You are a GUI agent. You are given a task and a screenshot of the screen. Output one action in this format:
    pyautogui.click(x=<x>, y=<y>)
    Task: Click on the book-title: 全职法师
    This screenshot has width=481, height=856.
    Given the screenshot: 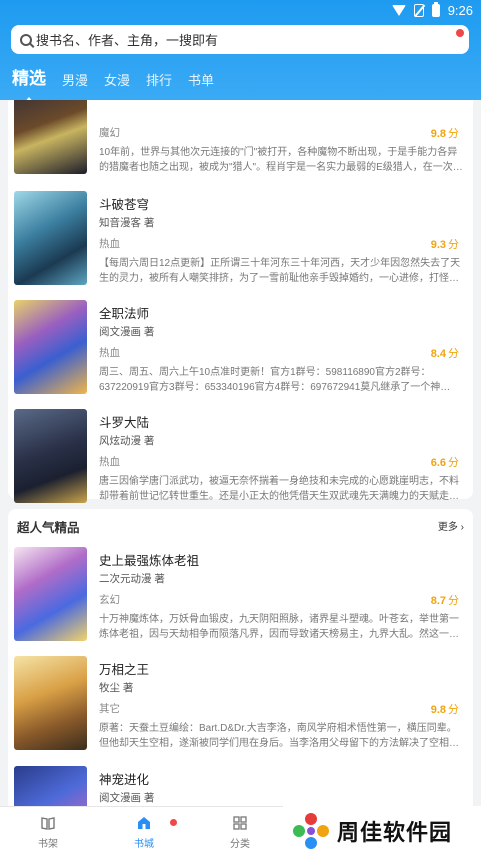 What is the action you would take?
    pyautogui.click(x=124, y=314)
    